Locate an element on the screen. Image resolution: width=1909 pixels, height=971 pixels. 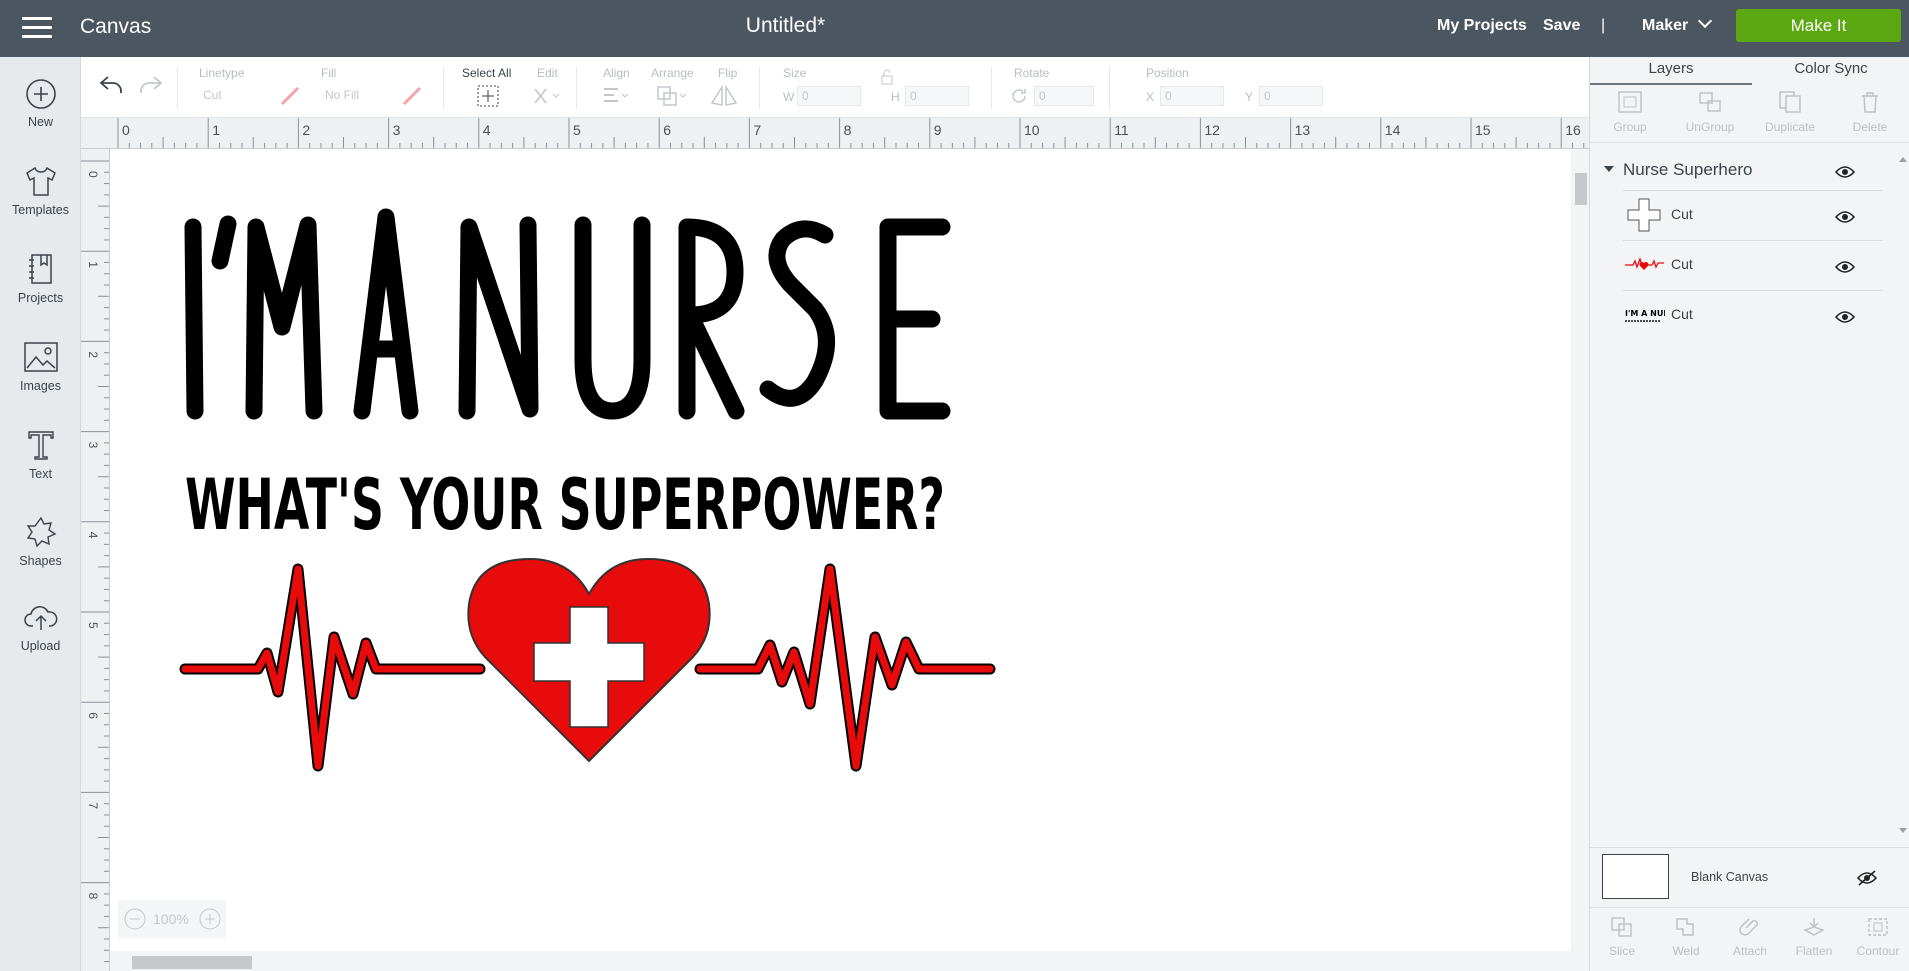
ruler-label: 13 is located at coordinates (1303, 130).